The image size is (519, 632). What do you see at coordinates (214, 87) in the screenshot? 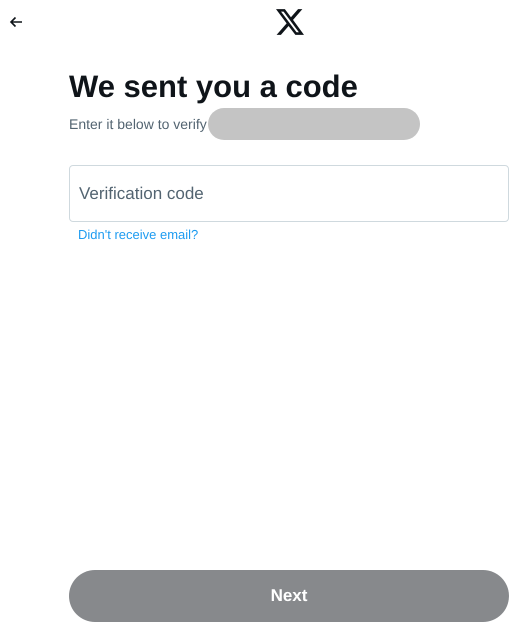
I see `page-heading: We sent you a code` at bounding box center [214, 87].